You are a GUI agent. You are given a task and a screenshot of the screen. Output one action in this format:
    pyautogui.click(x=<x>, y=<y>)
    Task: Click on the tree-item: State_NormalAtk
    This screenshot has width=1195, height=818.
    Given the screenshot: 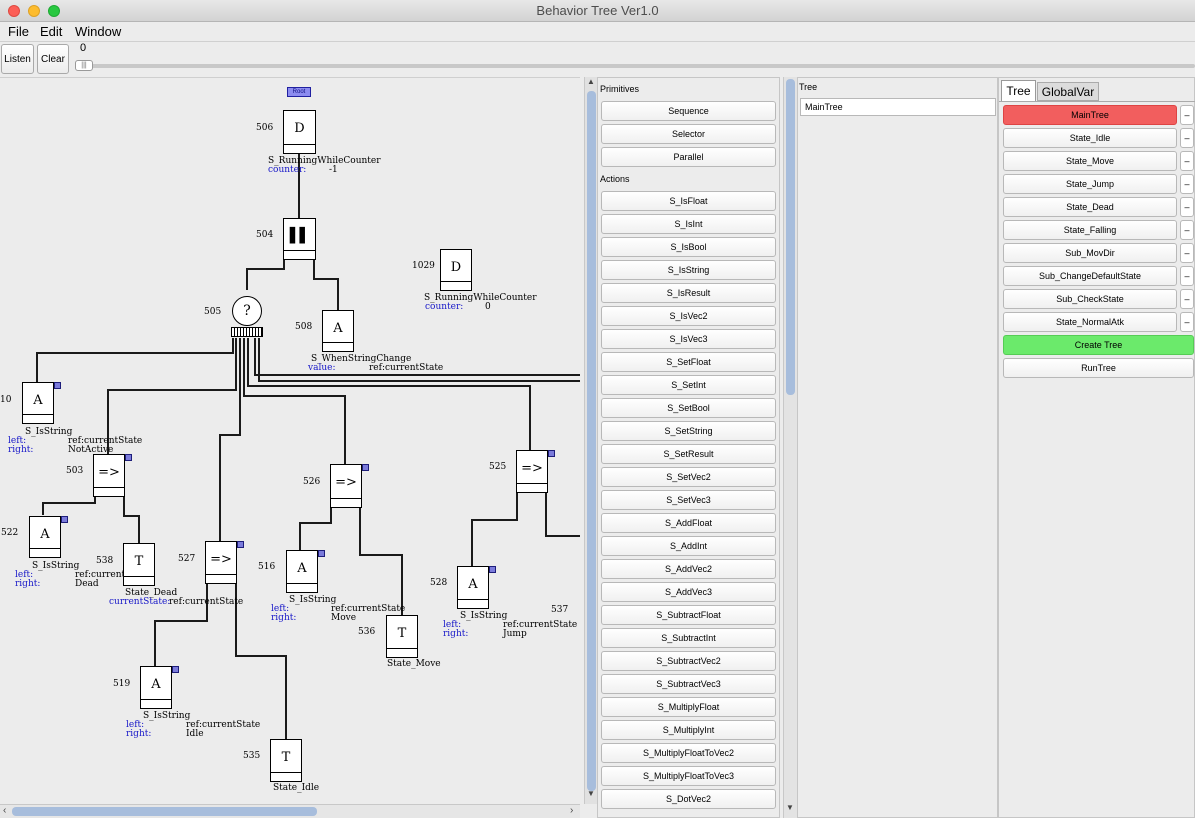 What is the action you would take?
    pyautogui.click(x=1090, y=322)
    